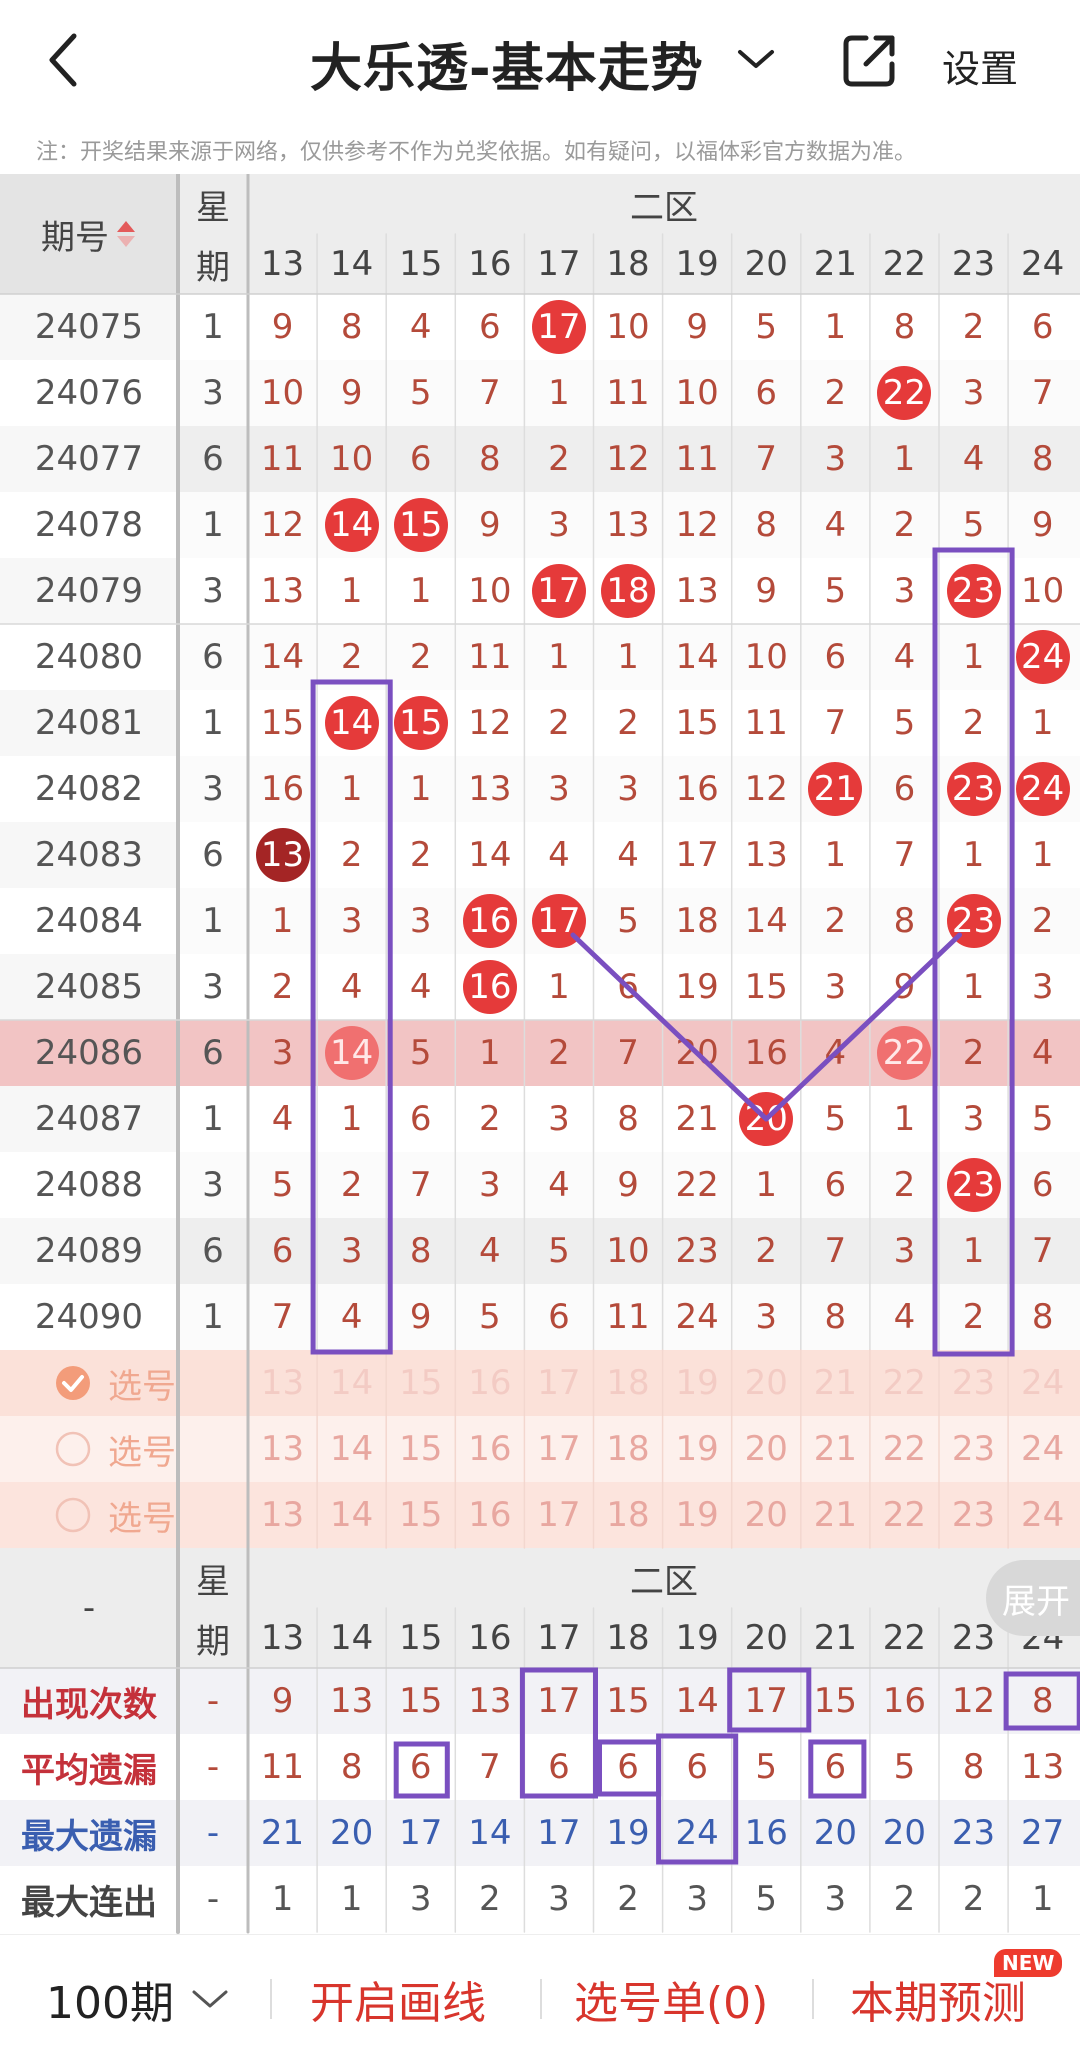 The height and width of the screenshot is (2062, 1080). Describe the element at coordinates (282, 1638) in the screenshot. I see `stats-number-header: 13` at that location.